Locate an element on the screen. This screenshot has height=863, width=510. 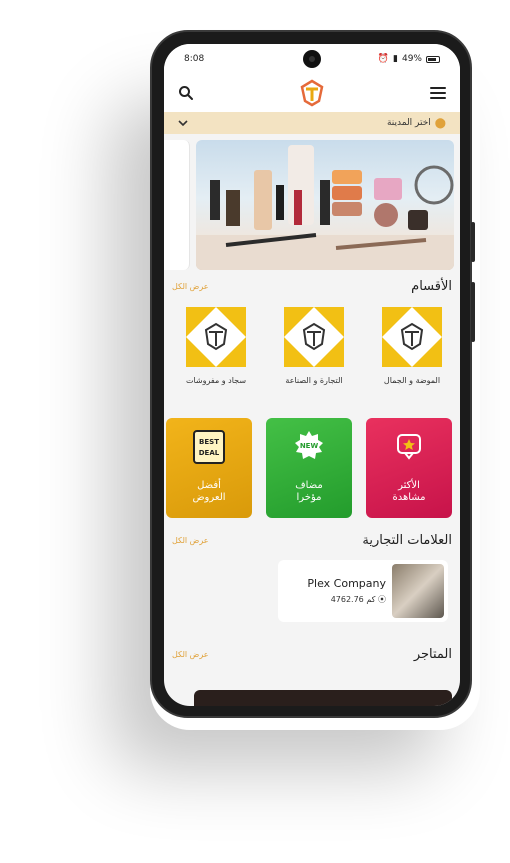
alarm-icon: ⏰ is located at coordinates (383, 59).